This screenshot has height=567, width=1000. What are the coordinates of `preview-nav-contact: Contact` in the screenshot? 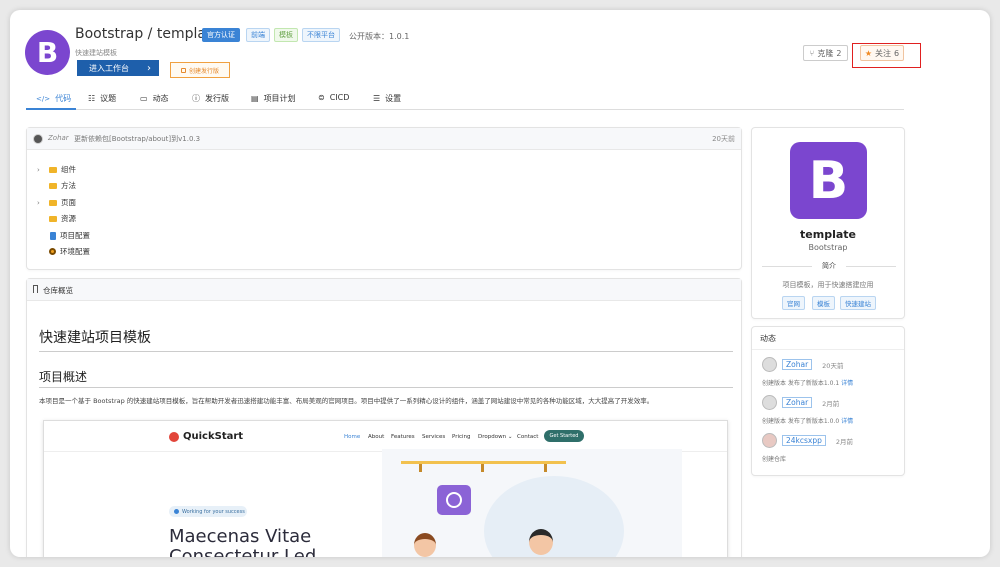 It's located at (528, 437).